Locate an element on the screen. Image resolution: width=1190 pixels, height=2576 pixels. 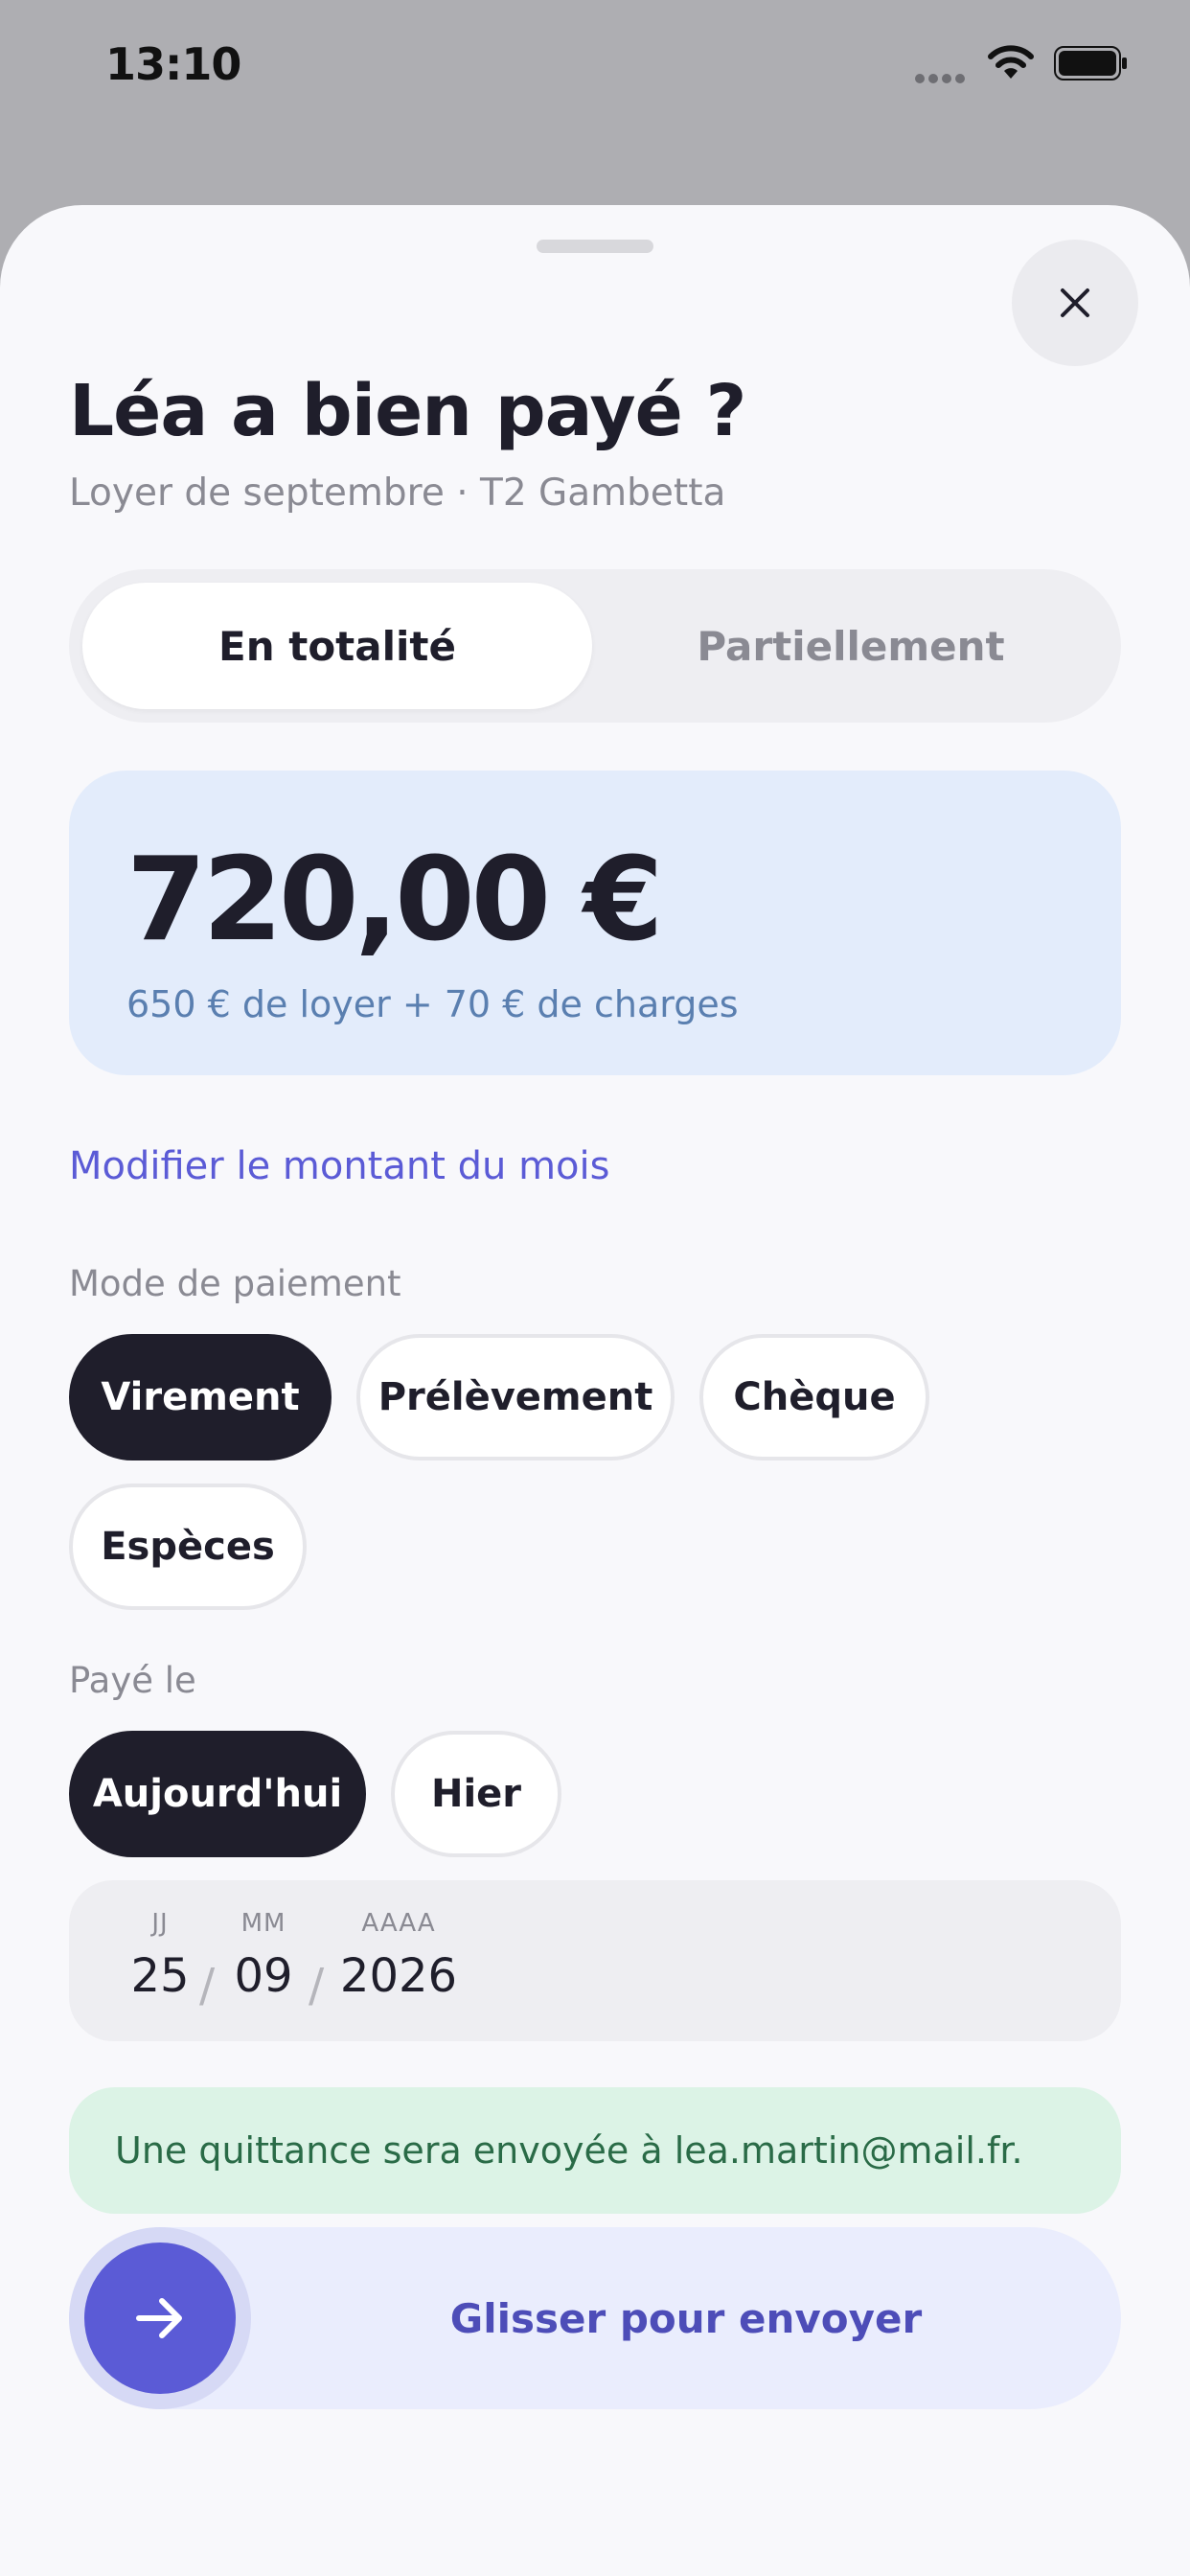
payment-amount-segmented-control: En totalité Partiellement is located at coordinates (595, 646).